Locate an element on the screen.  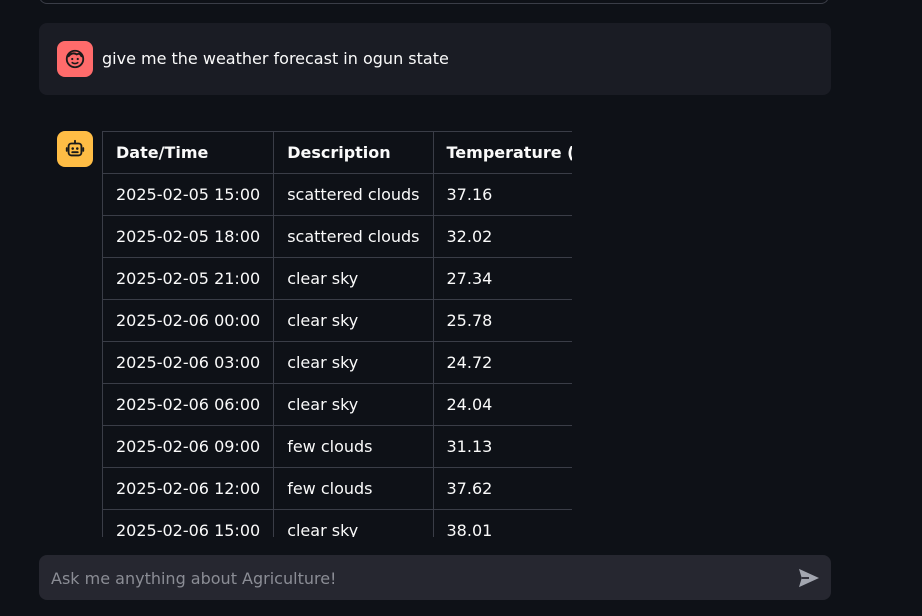
table-row: 2025-02-05 15:00 scattered clouds 37.16 is located at coordinates (337, 194).